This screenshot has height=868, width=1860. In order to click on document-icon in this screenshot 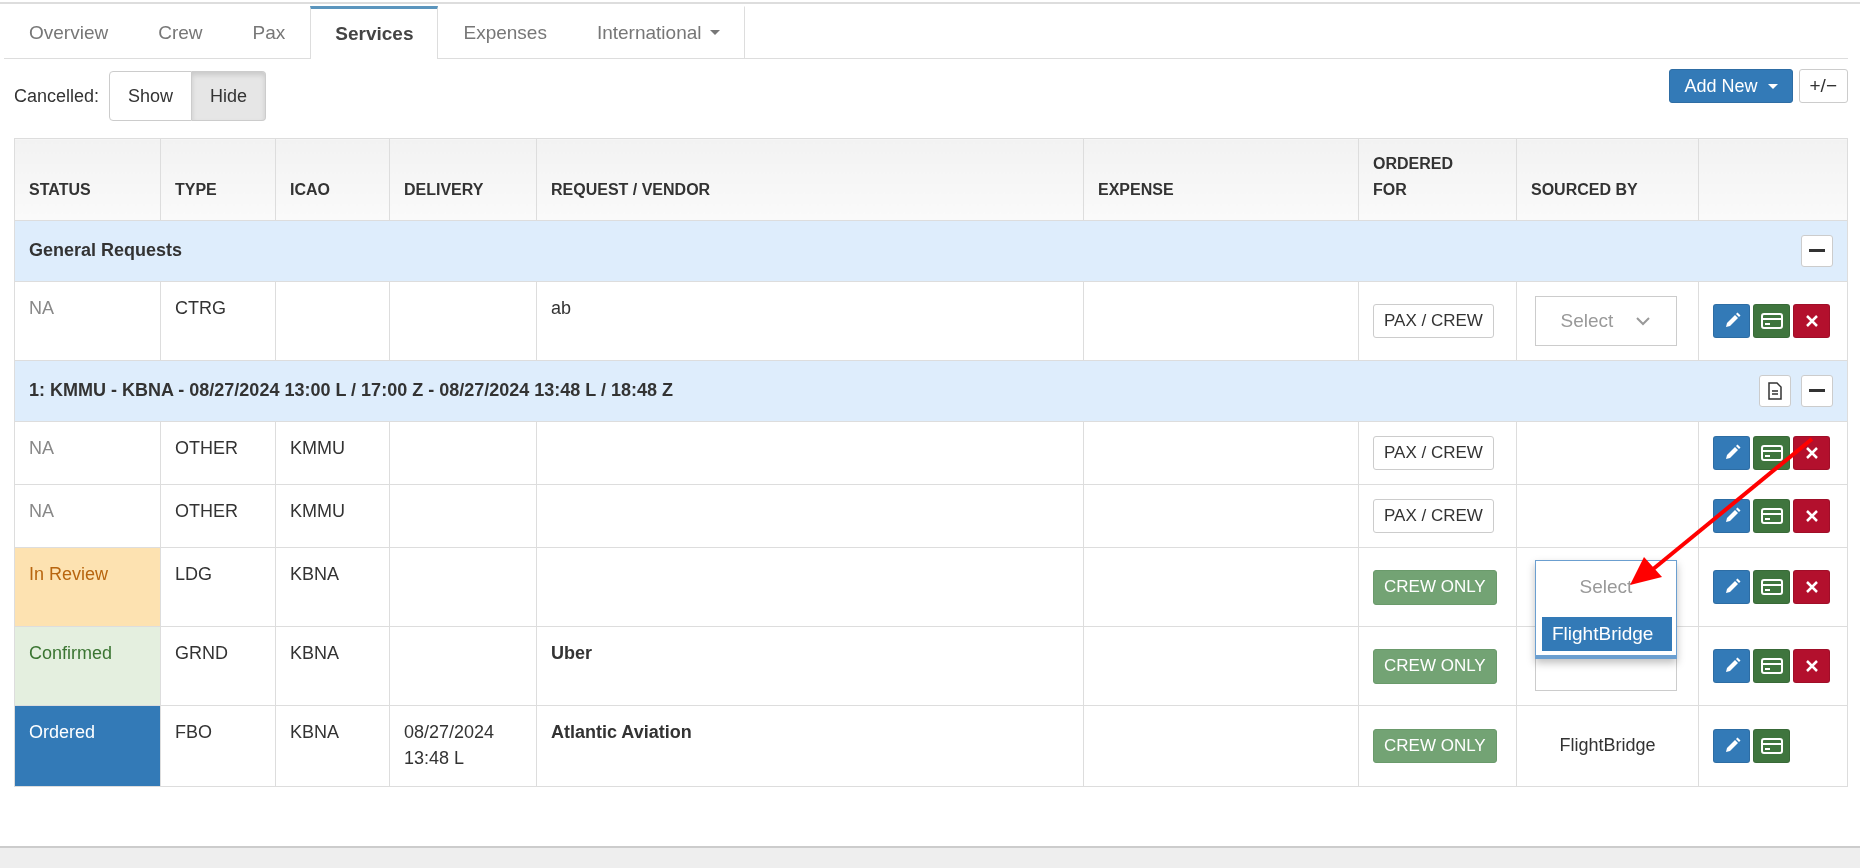, I will do `click(1775, 391)`.